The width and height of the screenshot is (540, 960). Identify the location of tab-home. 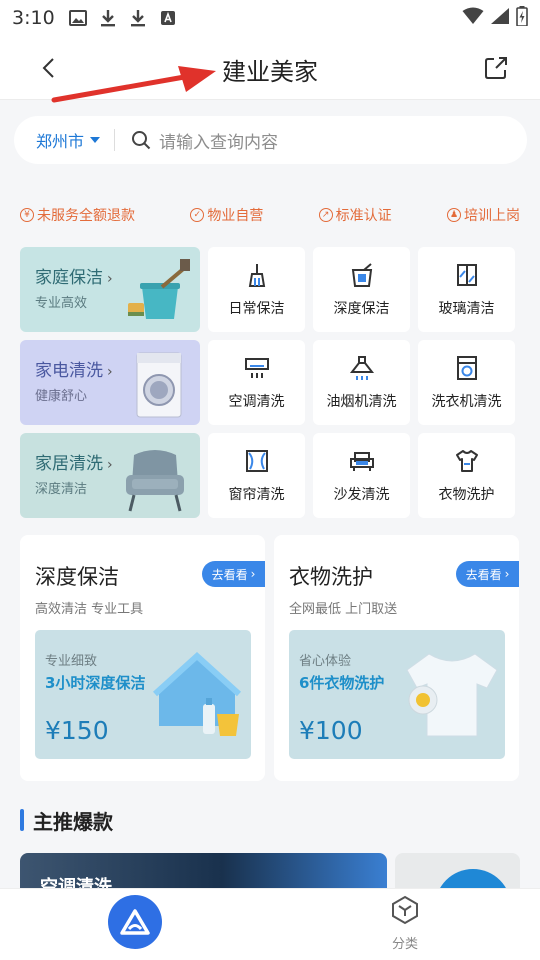
(135, 922).